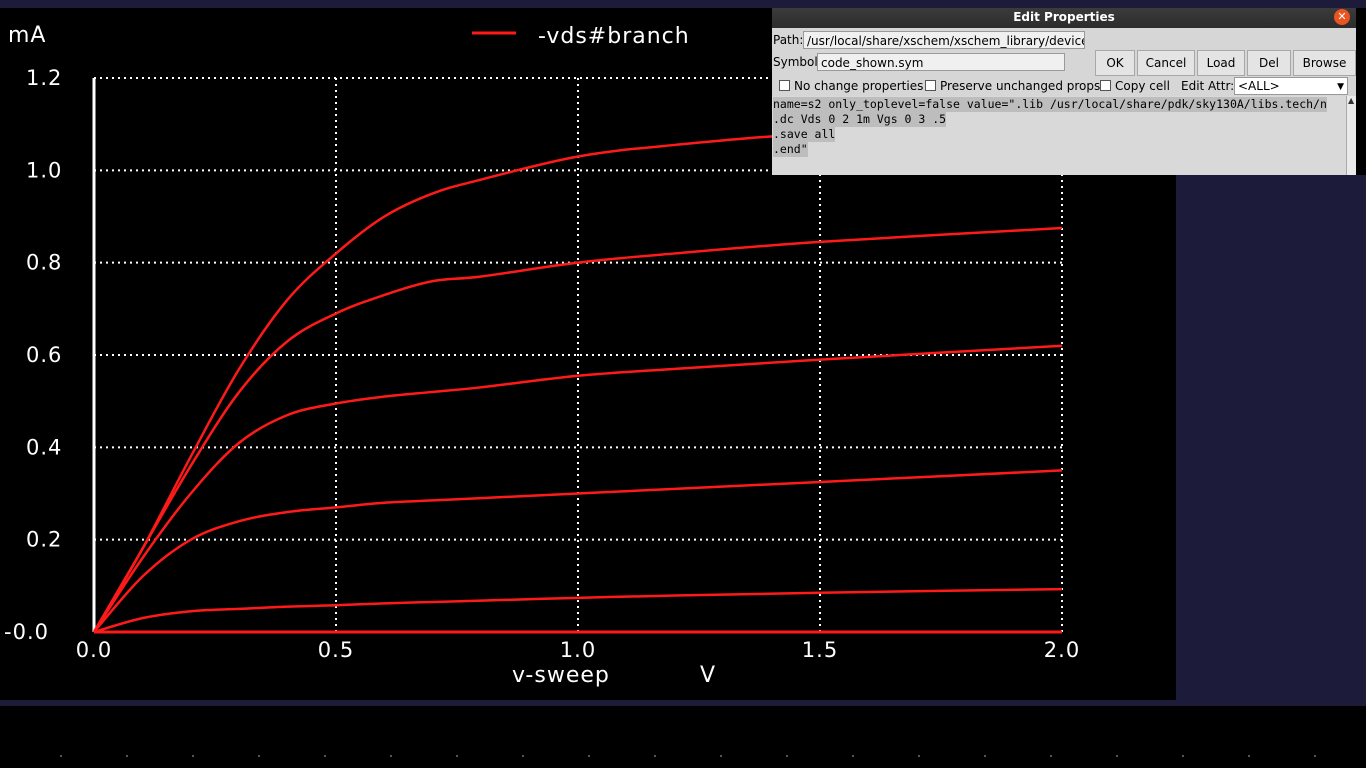  Describe the element at coordinates (44, 540) in the screenshot. I see `y-tick-label: 0.2` at that location.